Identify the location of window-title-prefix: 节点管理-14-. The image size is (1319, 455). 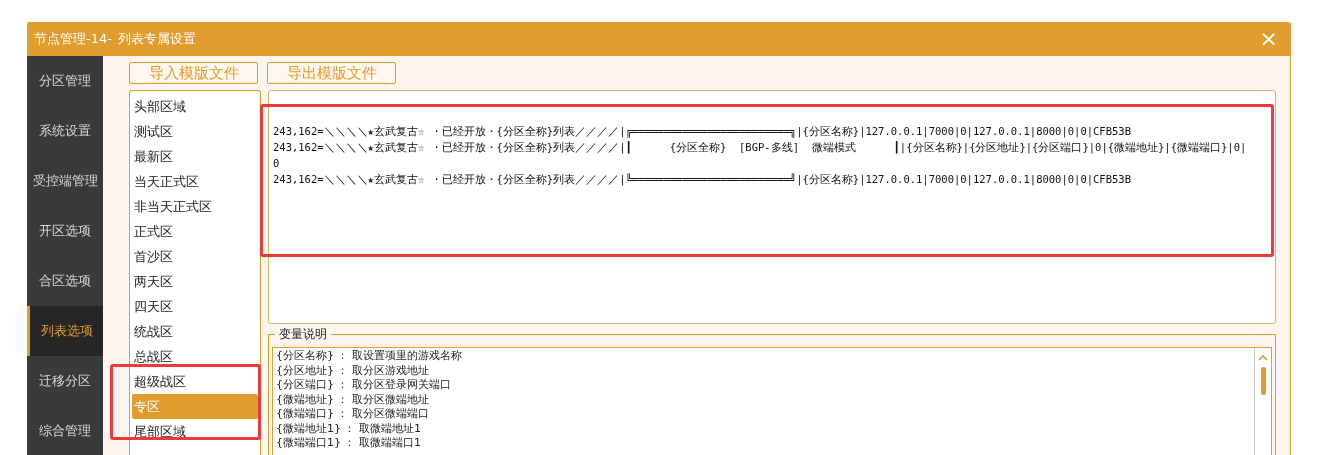
(73, 39).